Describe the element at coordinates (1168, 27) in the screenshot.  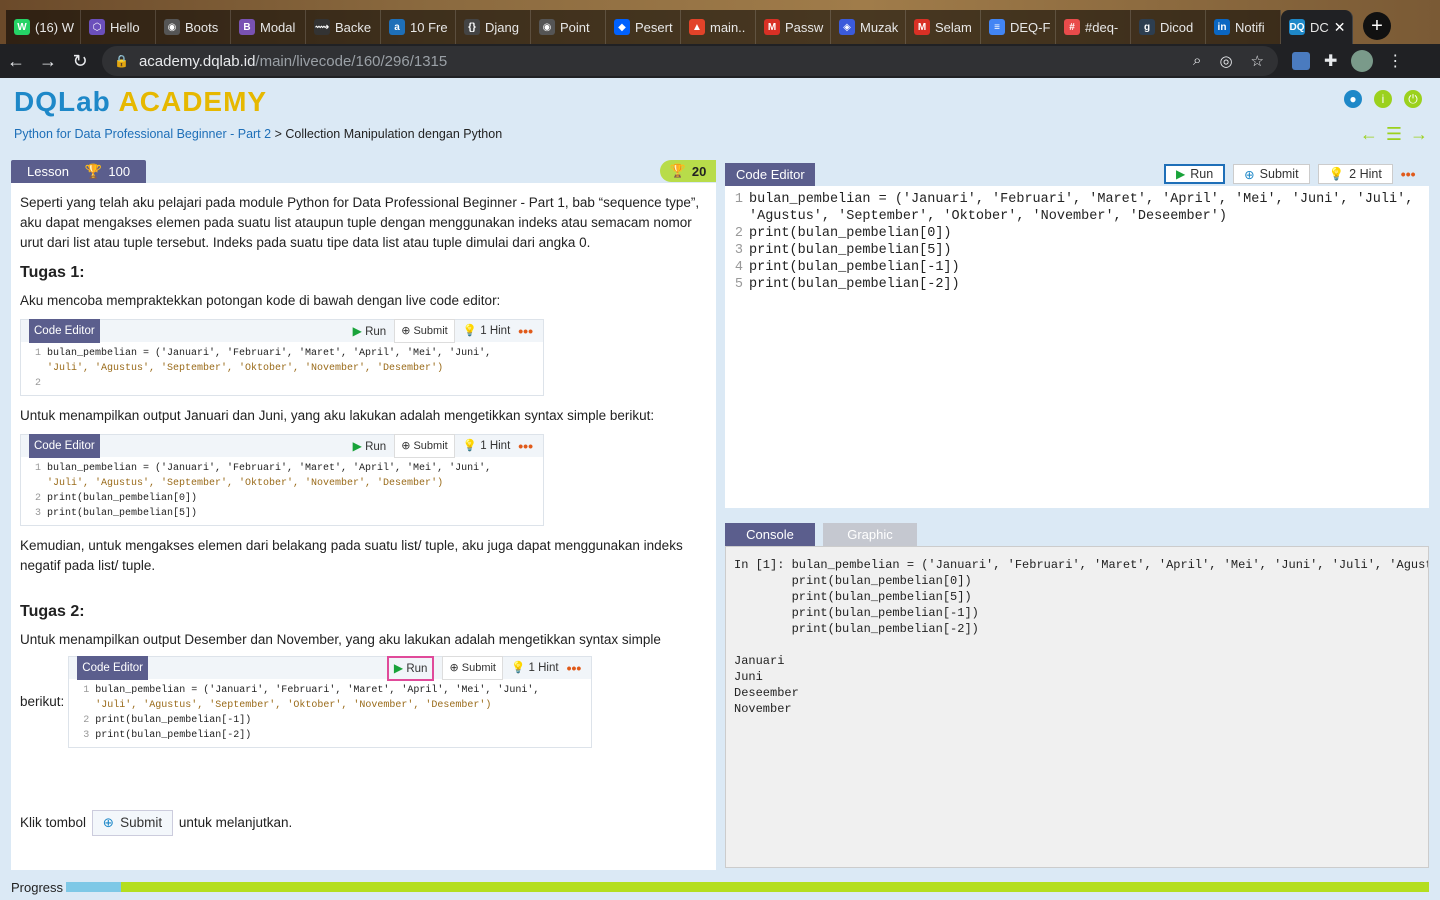
I see `browser-tab: g Dicod` at that location.